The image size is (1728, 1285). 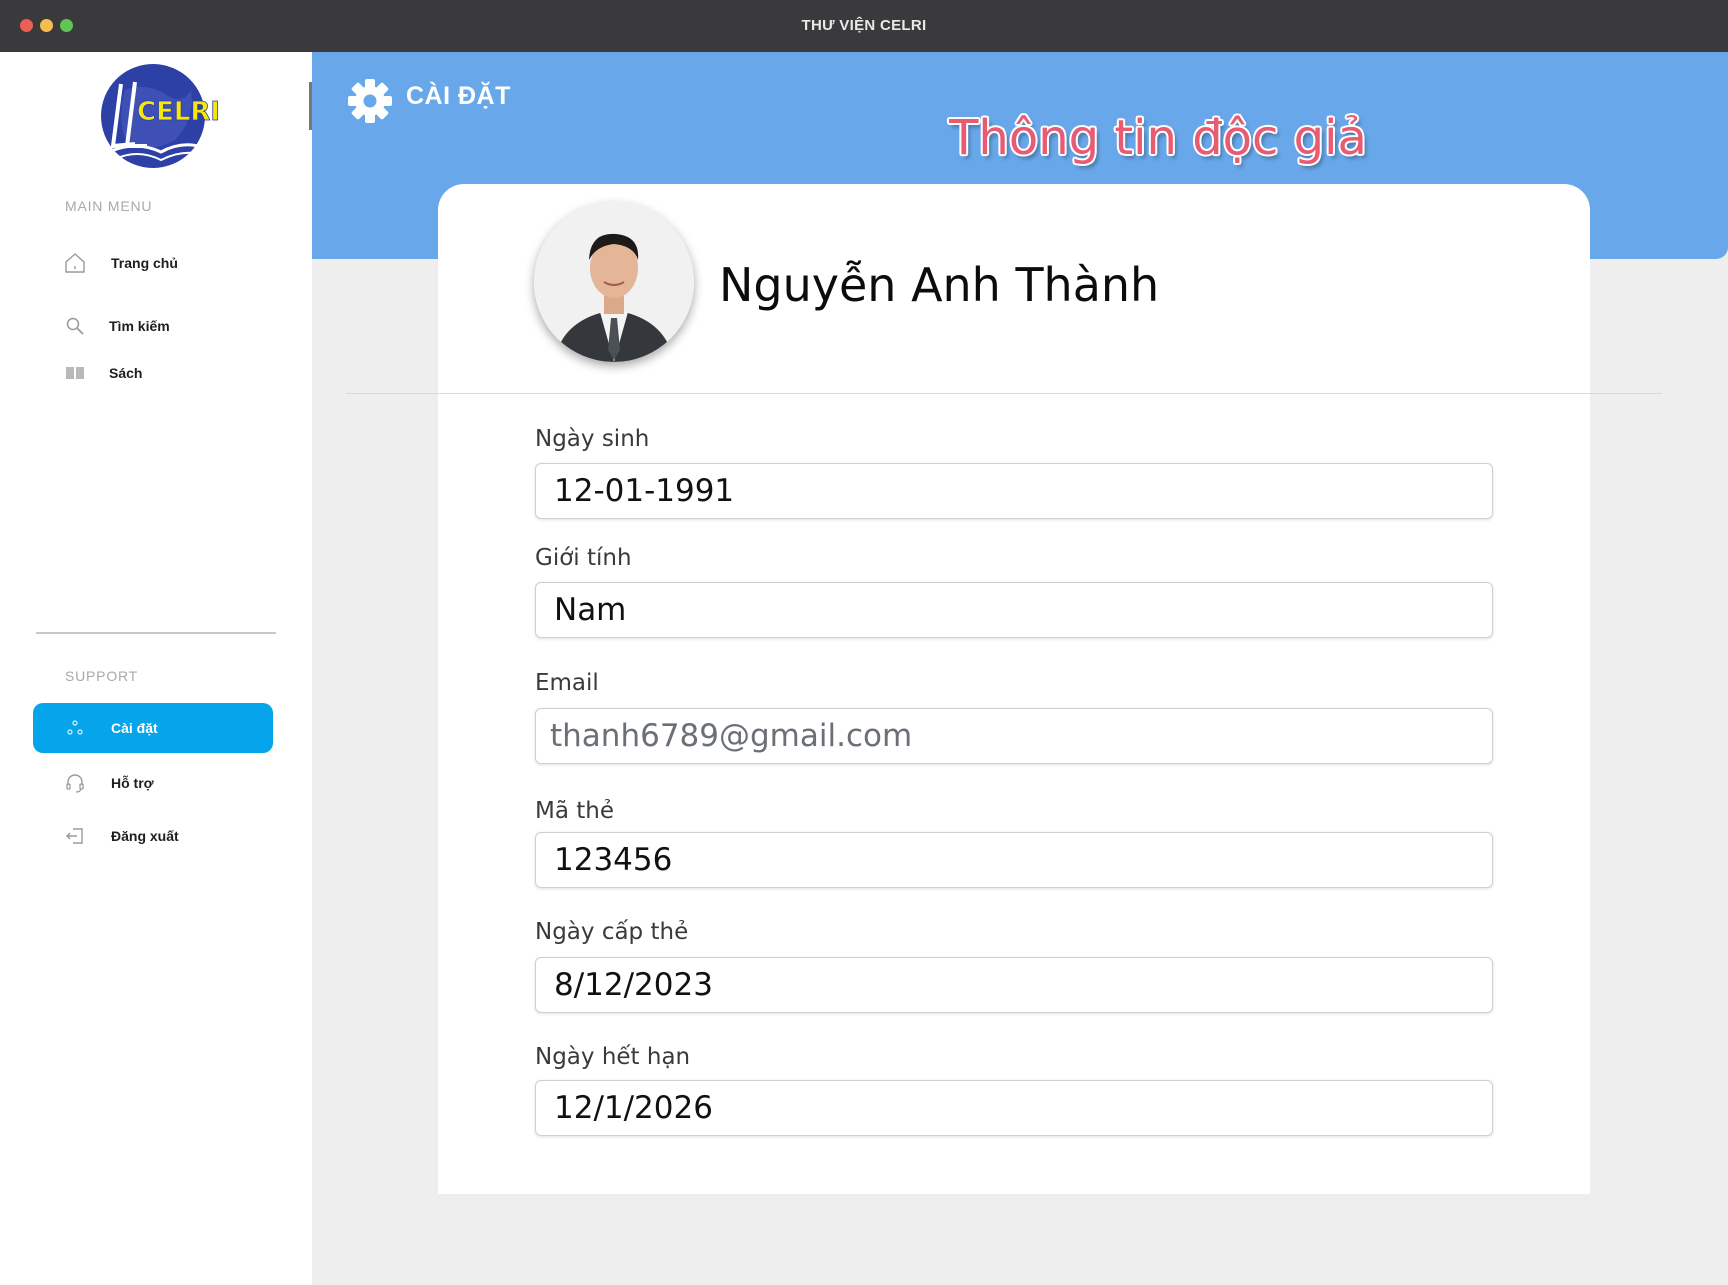 What do you see at coordinates (1014, 985) in the screenshot?
I see `issue-date-field: 8/12/2023` at bounding box center [1014, 985].